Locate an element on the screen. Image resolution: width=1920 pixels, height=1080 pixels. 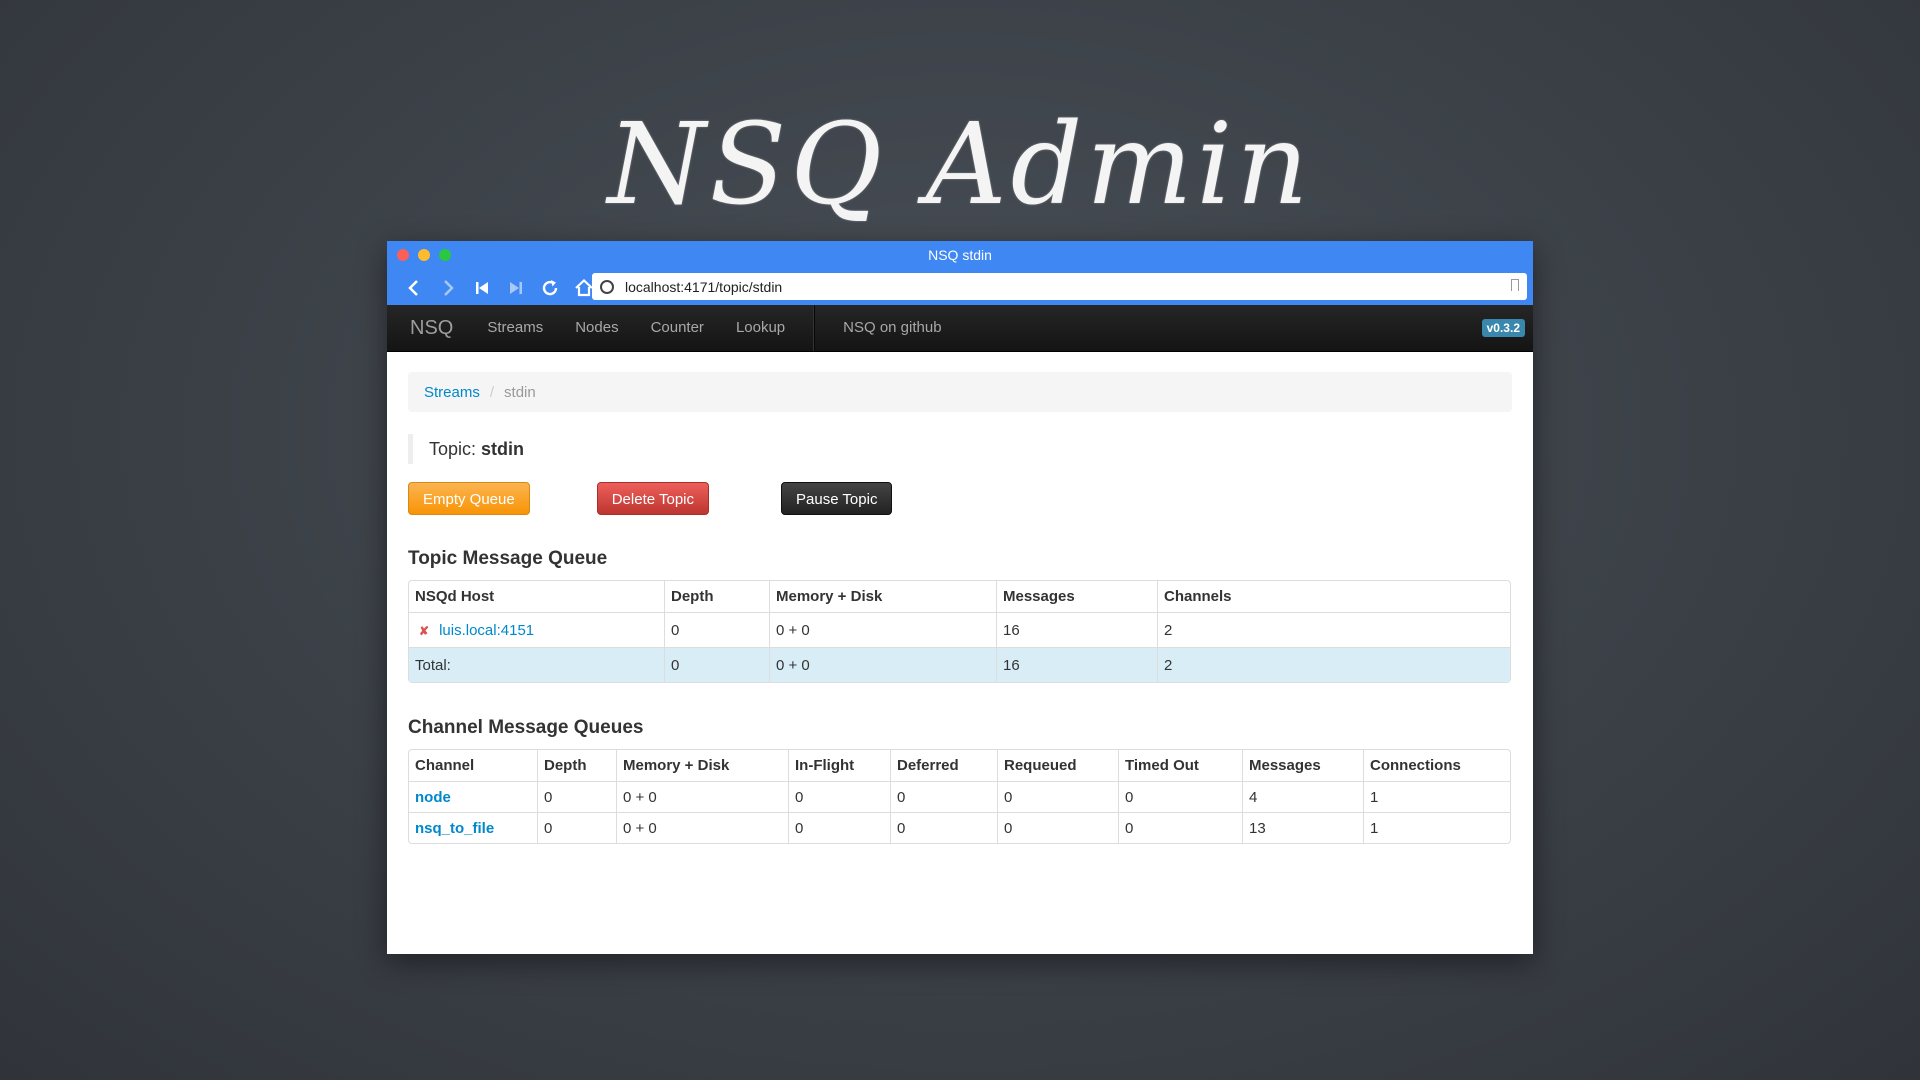
total-messages: 16 is located at coordinates (1076, 664).